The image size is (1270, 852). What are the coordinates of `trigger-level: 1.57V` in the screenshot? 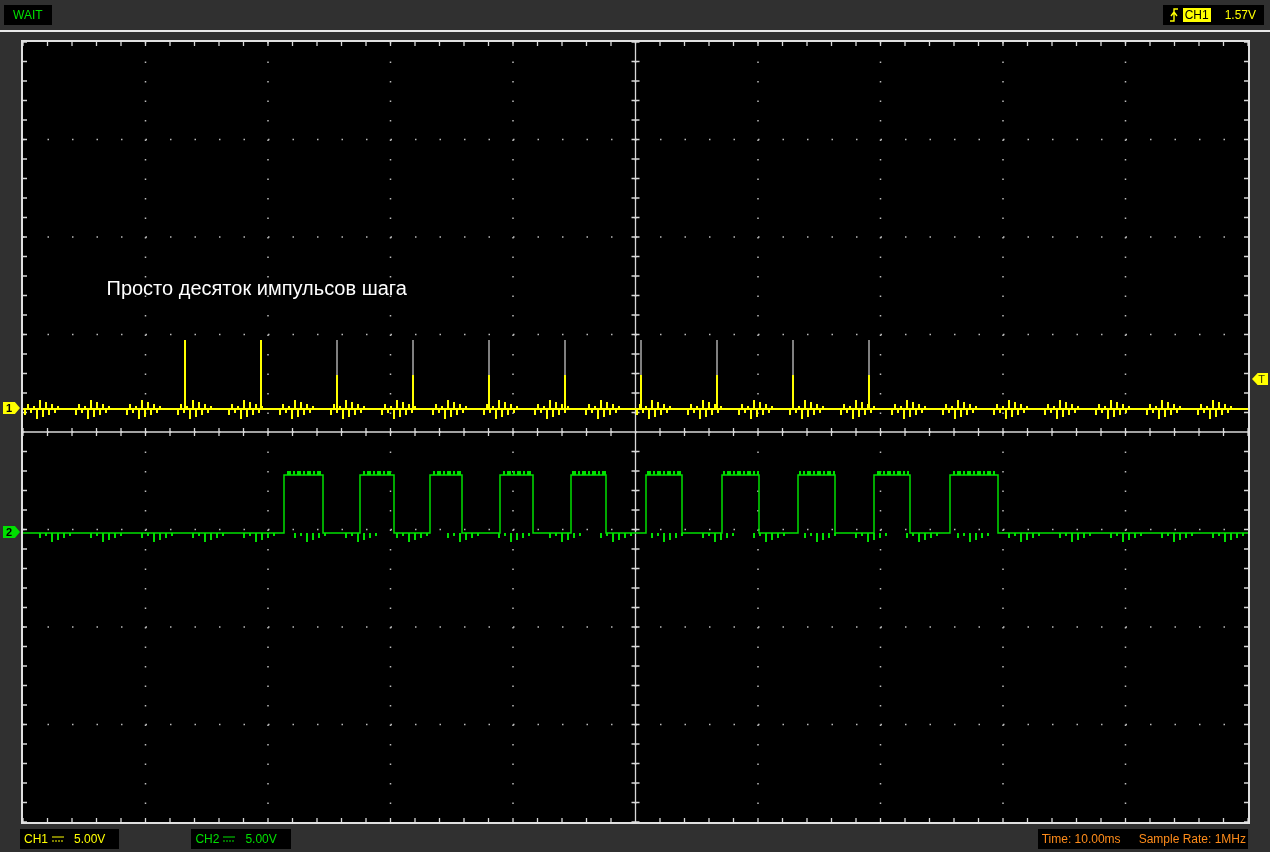 It's located at (1240, 15).